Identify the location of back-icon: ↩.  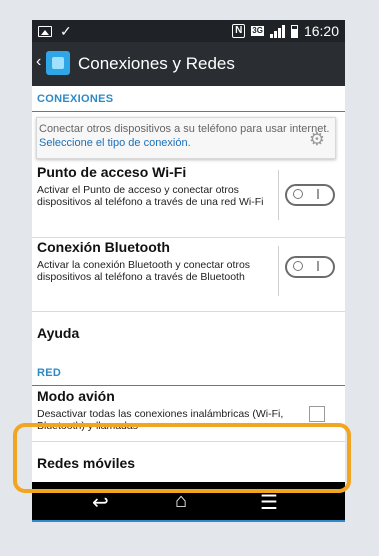
(100, 502).